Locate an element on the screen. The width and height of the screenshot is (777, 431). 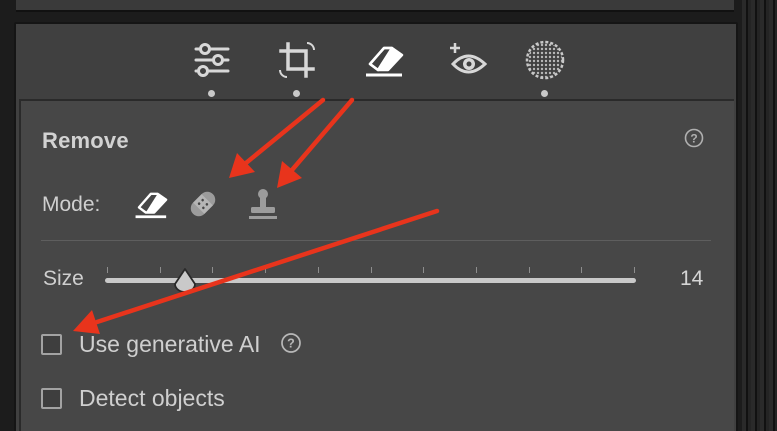
tool-redeye-button is located at coordinates (468, 60).